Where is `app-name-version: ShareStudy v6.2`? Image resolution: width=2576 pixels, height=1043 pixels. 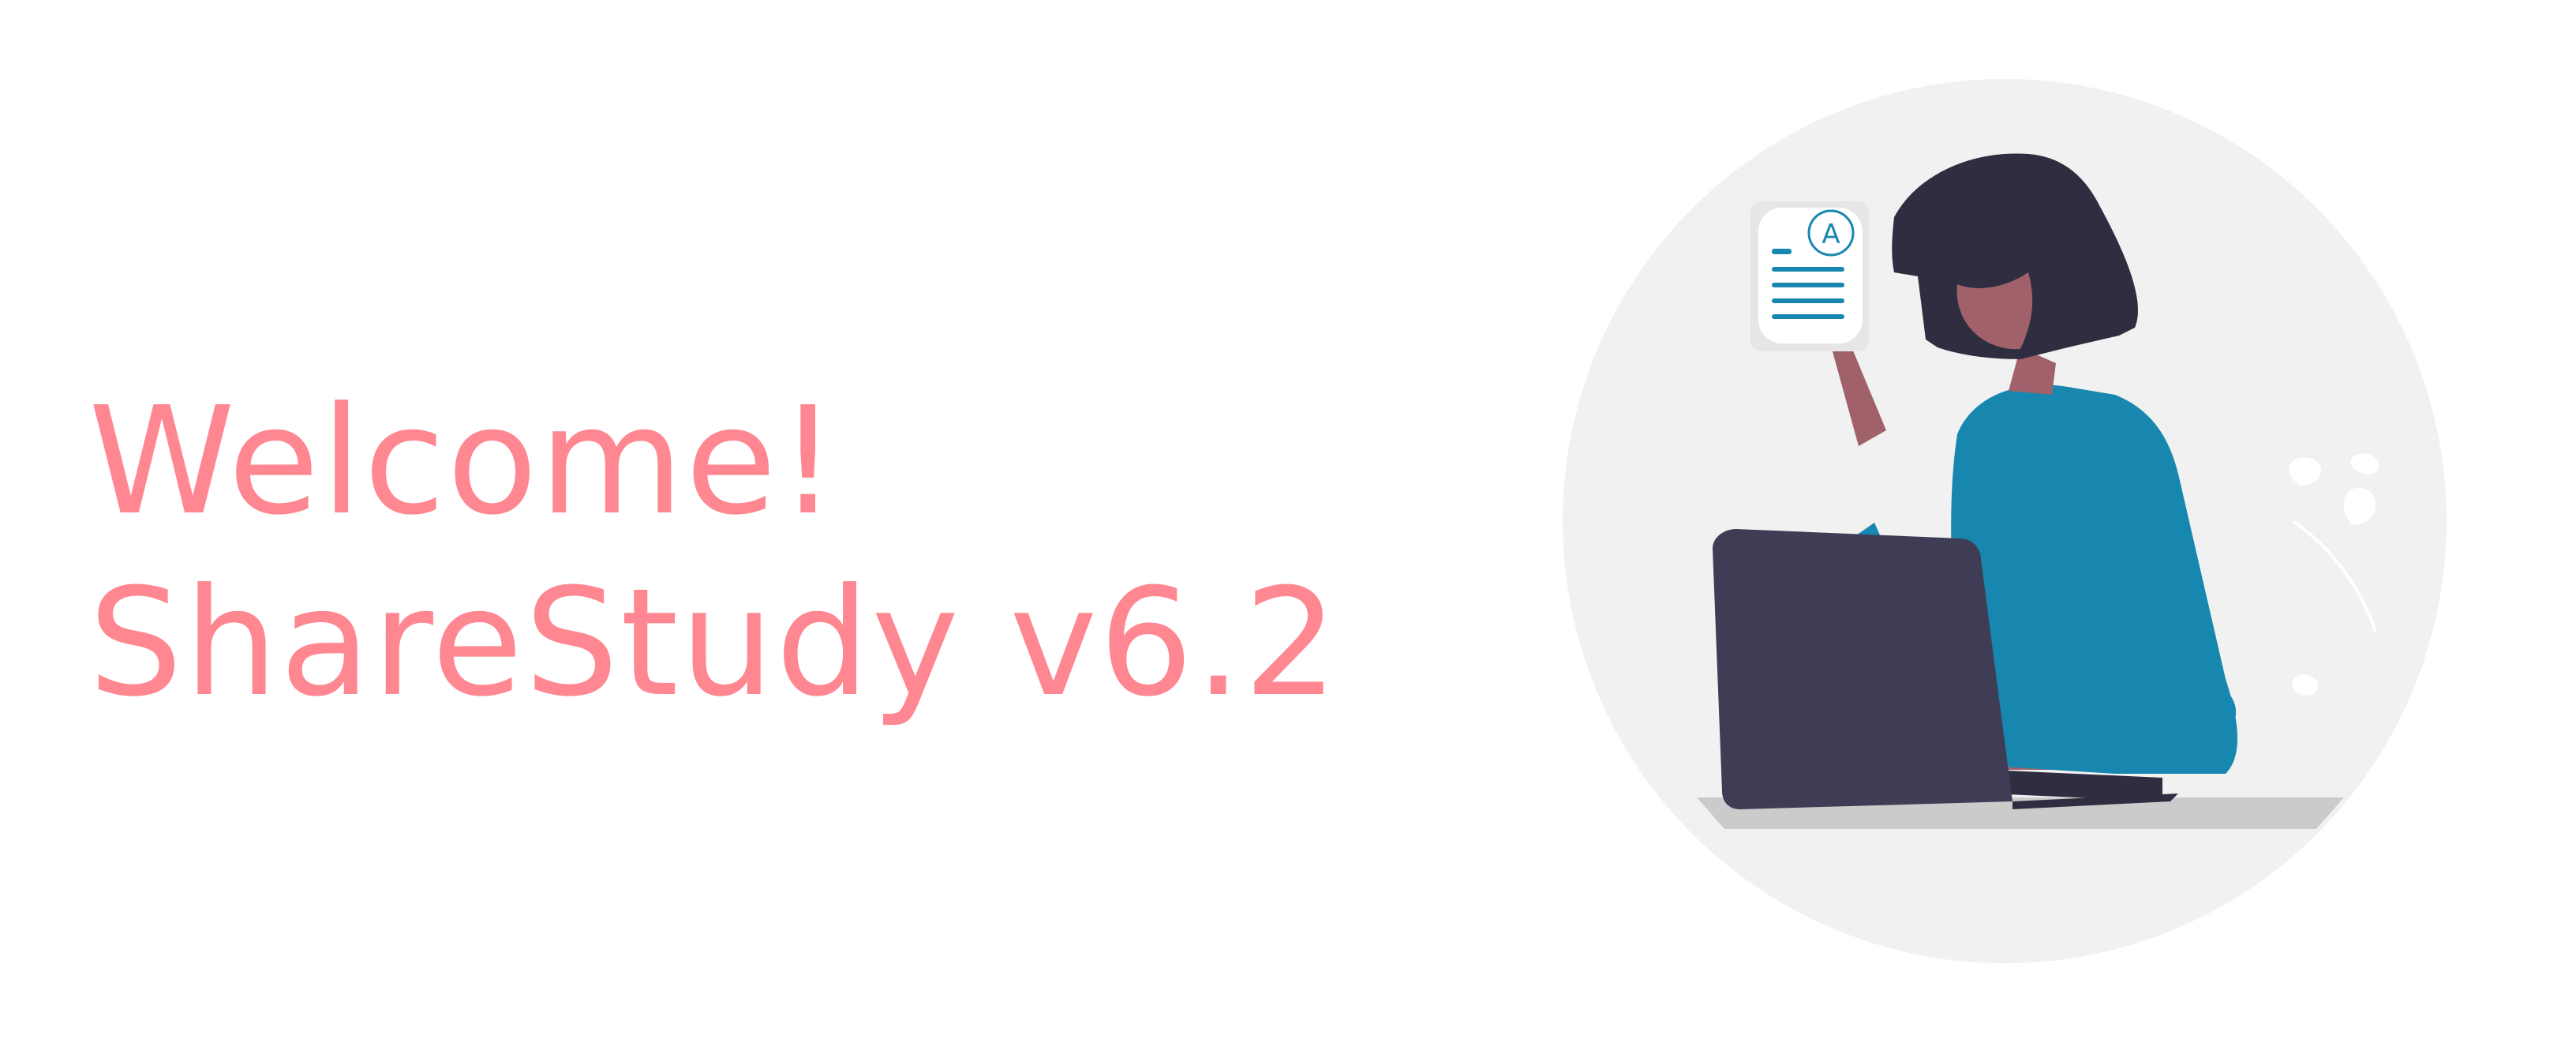 app-name-version: ShareStudy v6.2 is located at coordinates (714, 643).